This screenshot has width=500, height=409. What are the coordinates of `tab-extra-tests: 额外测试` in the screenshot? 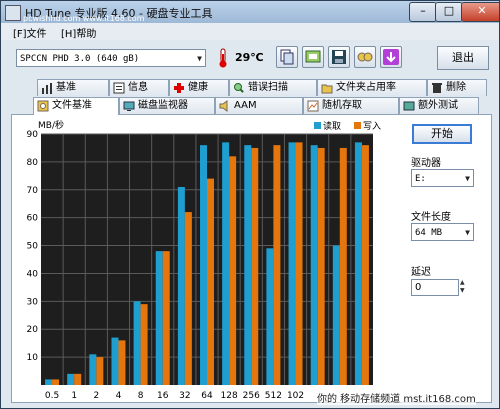 It's located at (439, 105).